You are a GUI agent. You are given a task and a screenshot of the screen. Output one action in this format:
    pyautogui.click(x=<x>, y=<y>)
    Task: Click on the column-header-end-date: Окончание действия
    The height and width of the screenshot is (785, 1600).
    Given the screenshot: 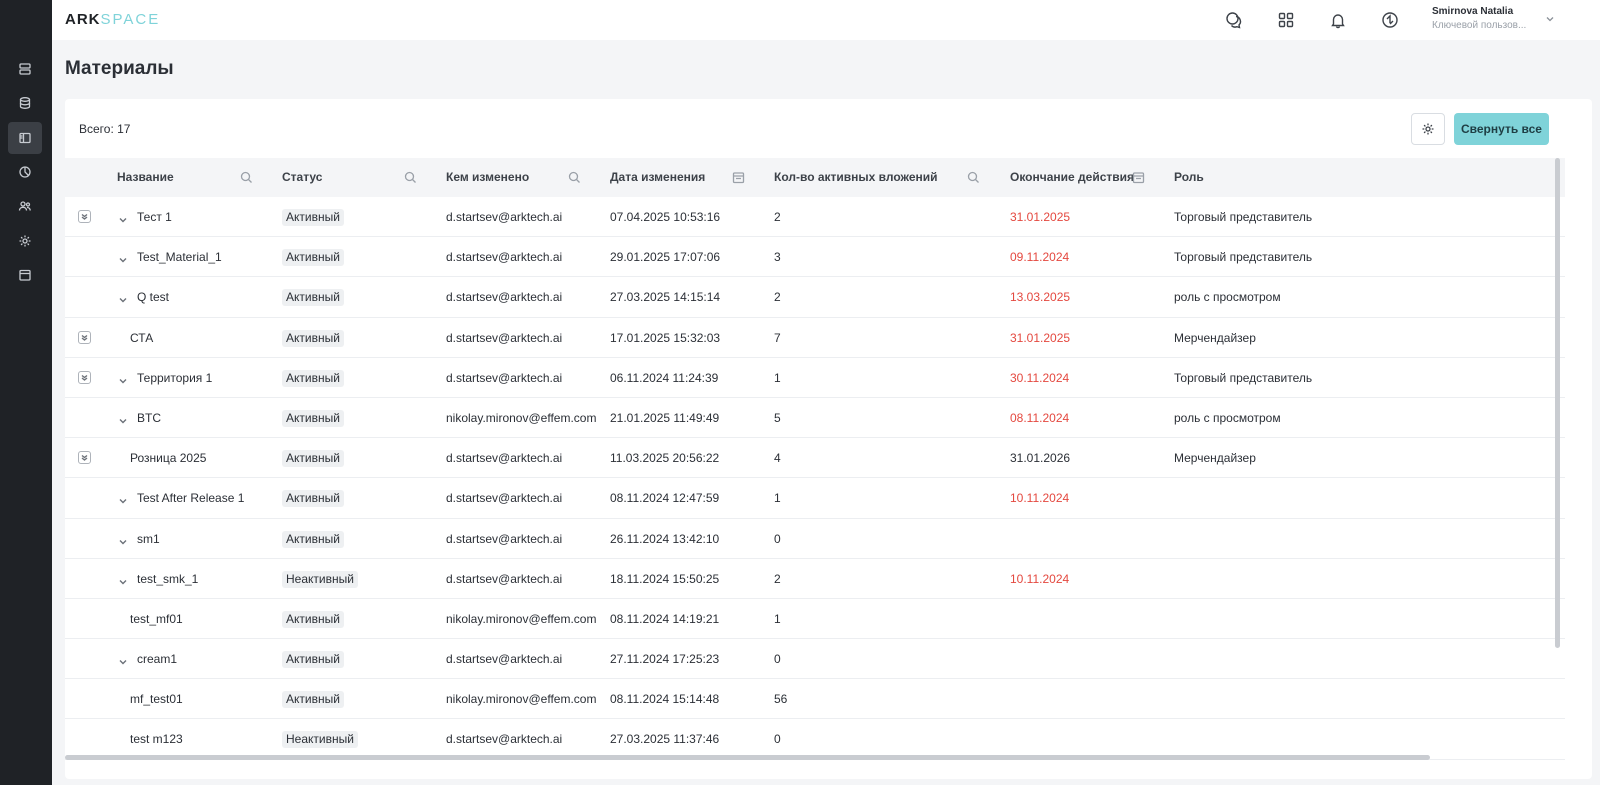 What is the action you would take?
    pyautogui.click(x=1072, y=177)
    